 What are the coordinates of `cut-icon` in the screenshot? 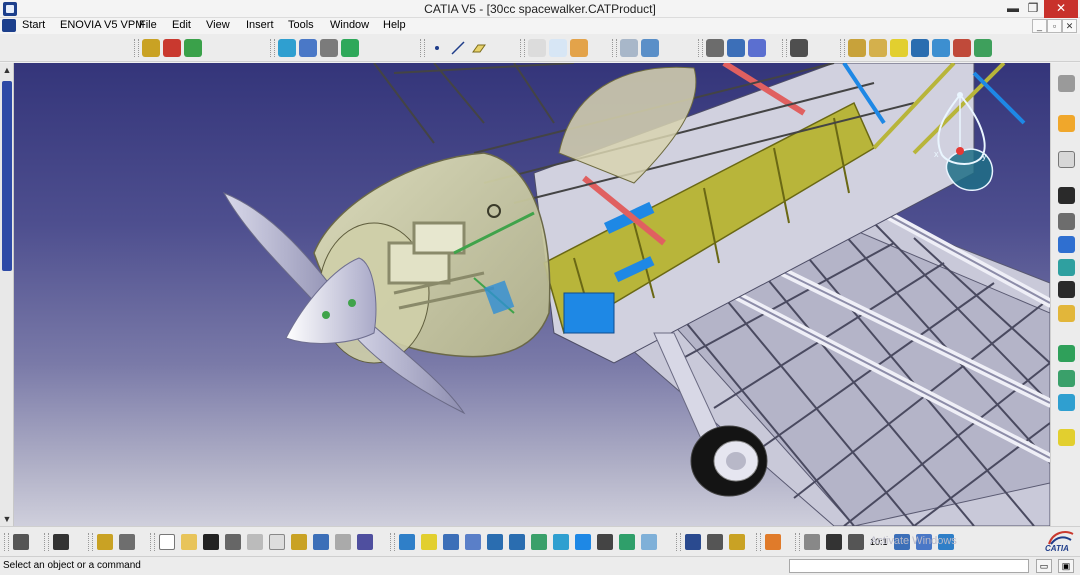 It's located at (255, 542).